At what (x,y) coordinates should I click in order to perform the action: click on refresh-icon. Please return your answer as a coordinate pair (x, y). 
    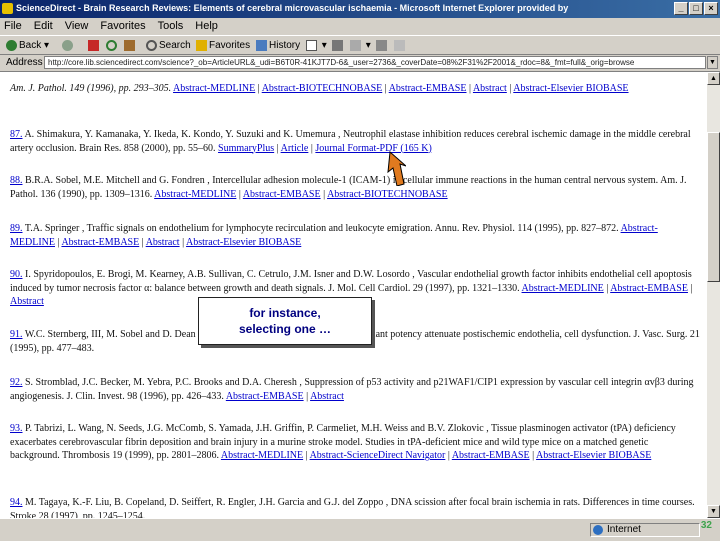
    Looking at the image, I should click on (111, 45).